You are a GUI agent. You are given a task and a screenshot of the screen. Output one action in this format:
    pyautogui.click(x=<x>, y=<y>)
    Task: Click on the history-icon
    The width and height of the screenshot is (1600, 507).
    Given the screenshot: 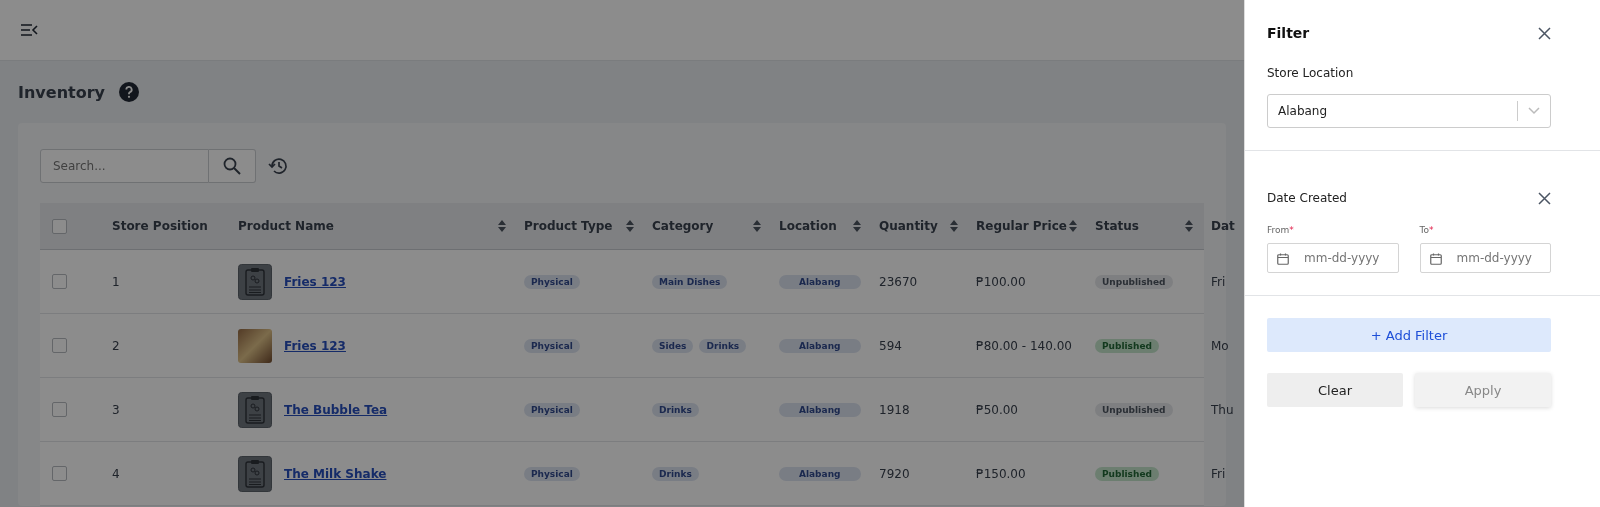 What is the action you would take?
    pyautogui.click(x=278, y=166)
    